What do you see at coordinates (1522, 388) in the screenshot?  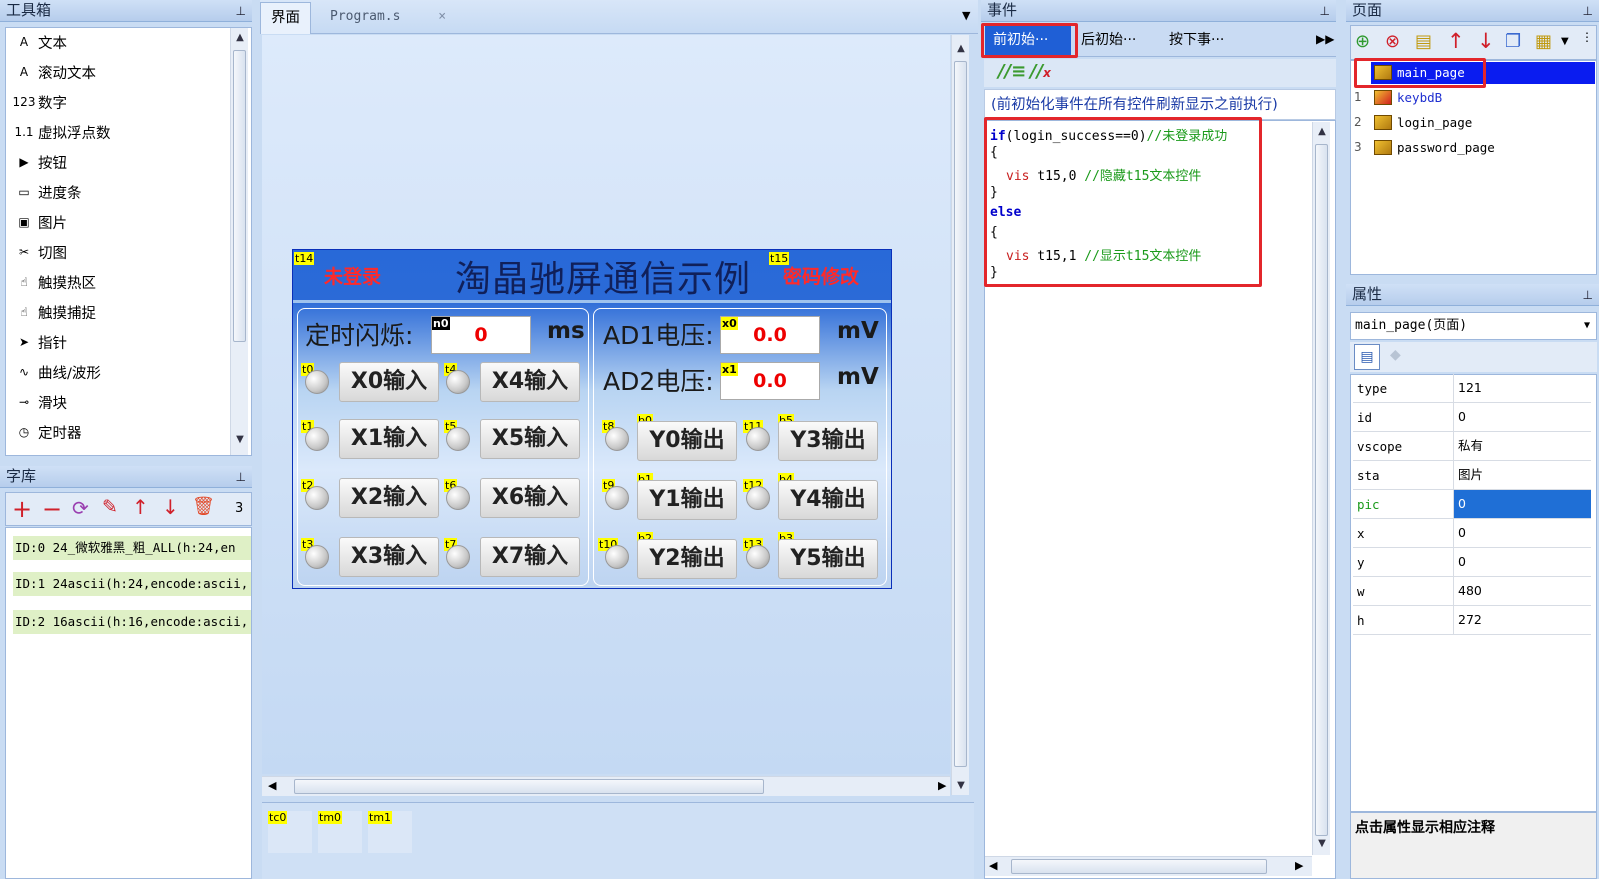 I see `property-value: 121` at bounding box center [1522, 388].